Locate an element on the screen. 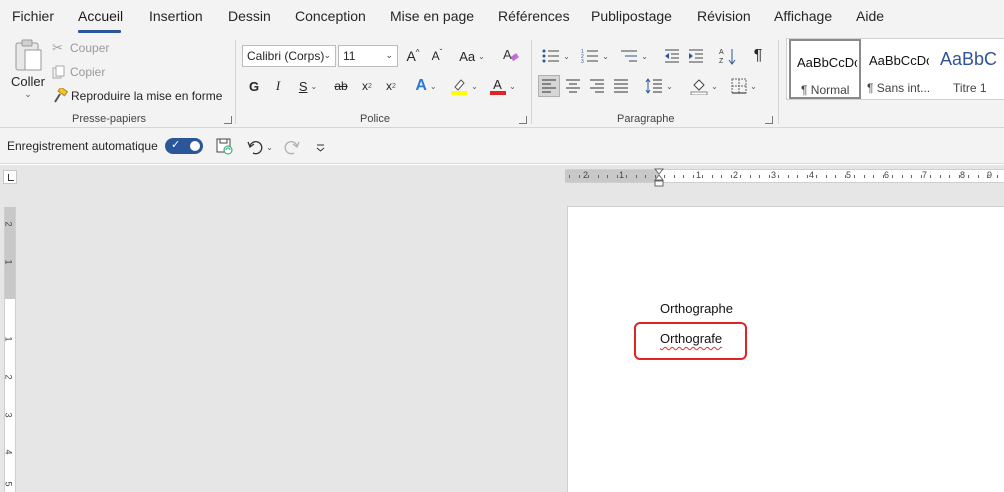  superscript-button: x2 is located at coordinates (391, 86).